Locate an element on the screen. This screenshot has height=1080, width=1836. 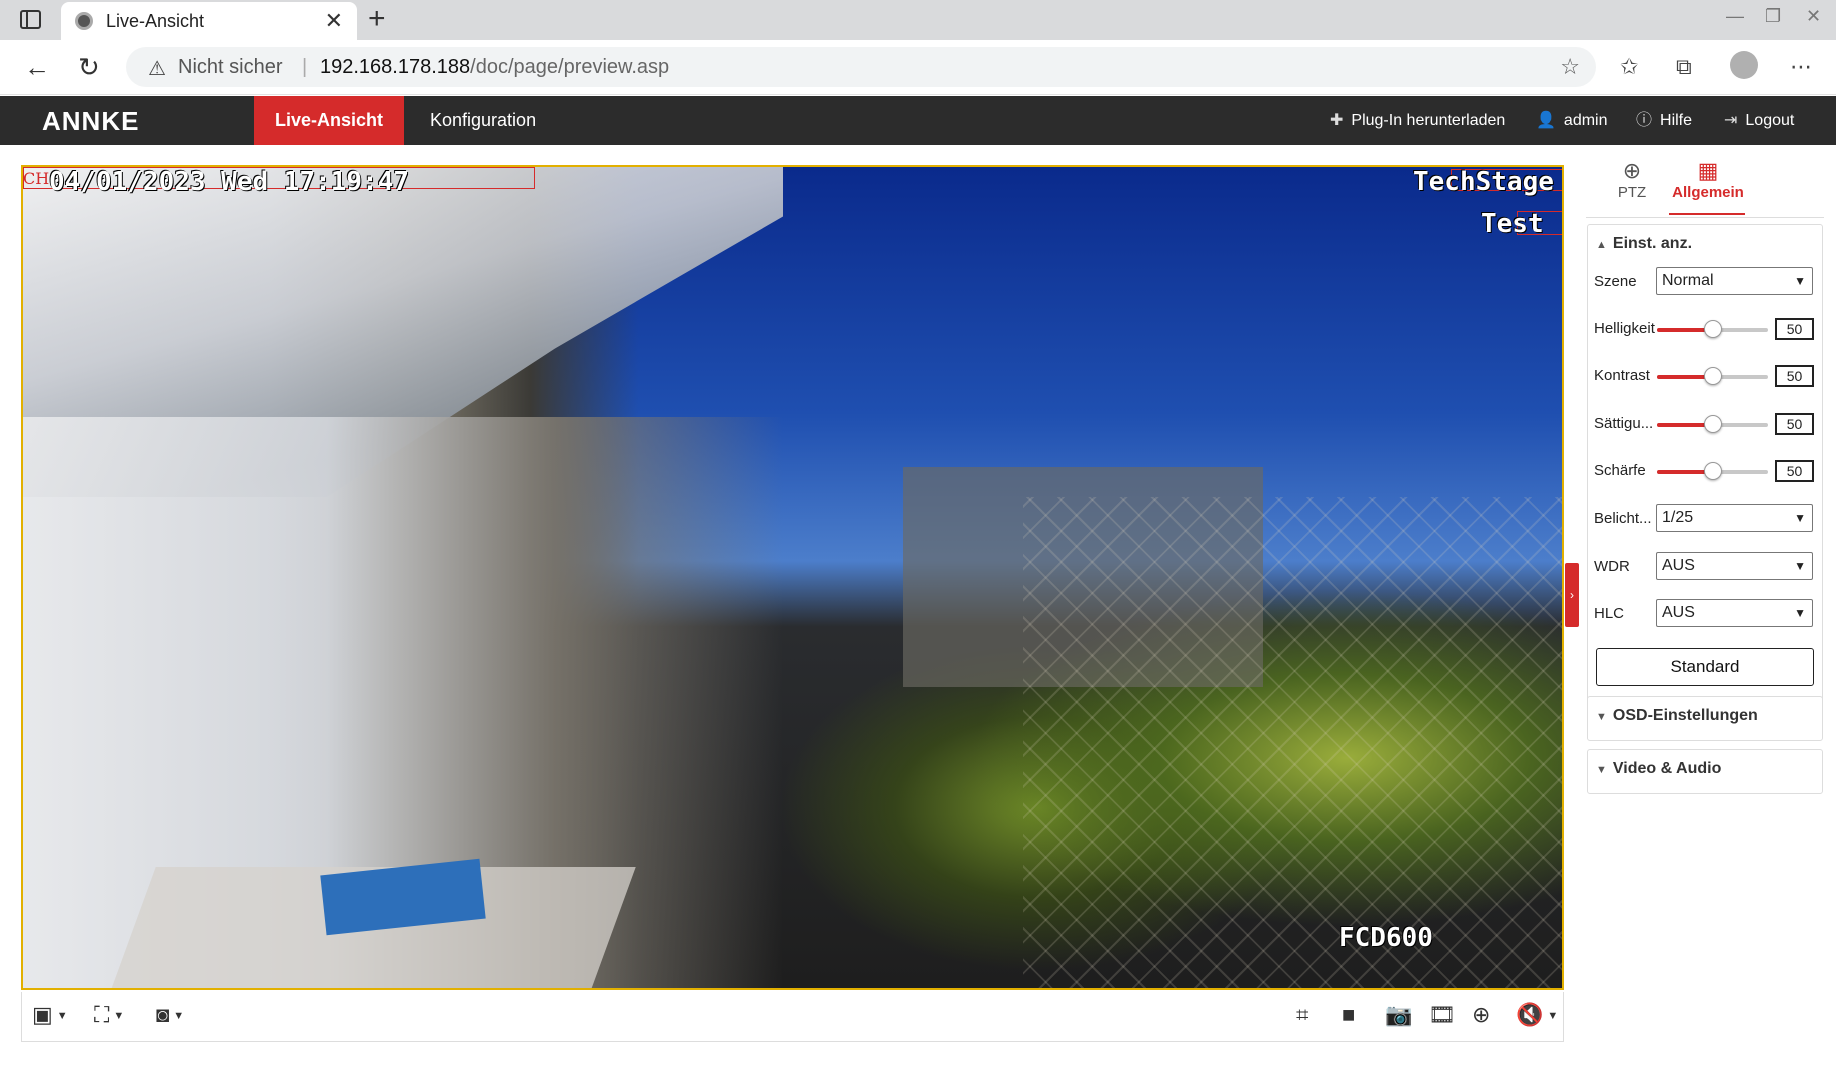
more-menu-icon: ⋯ is located at coordinates (1801, 67).